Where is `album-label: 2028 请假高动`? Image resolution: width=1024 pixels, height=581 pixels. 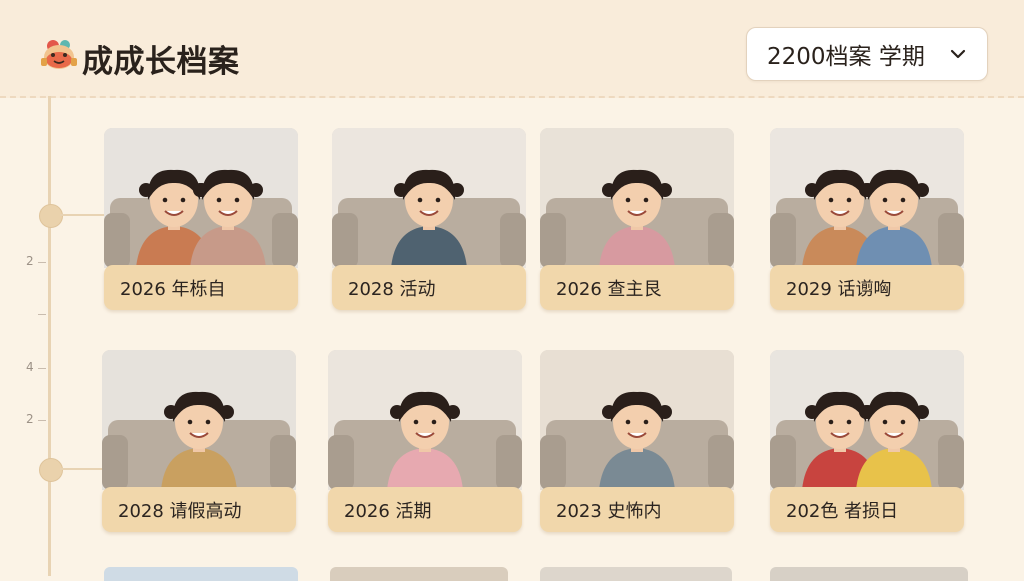 album-label: 2028 请假高动 is located at coordinates (199, 509).